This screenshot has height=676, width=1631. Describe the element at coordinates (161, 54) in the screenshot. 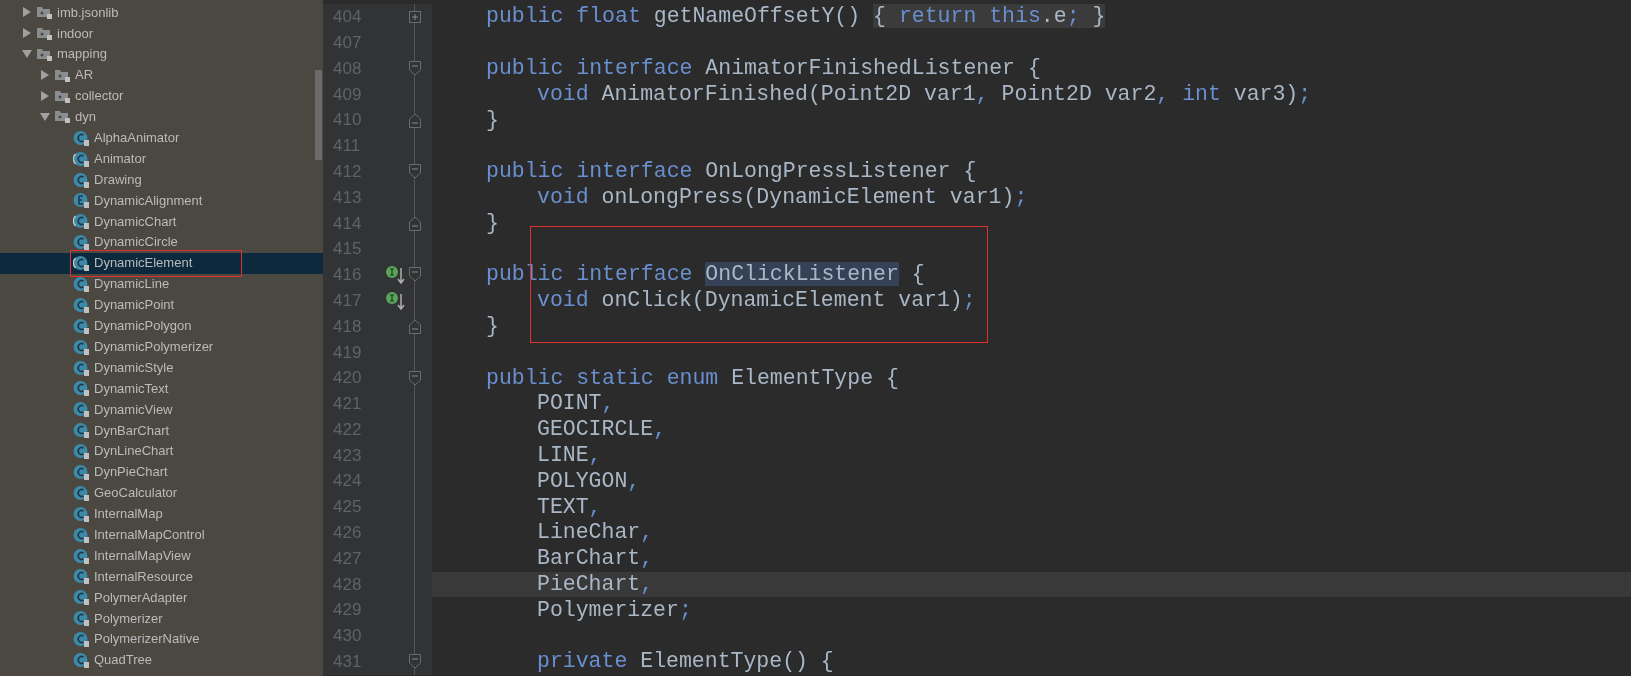

I see `tree-item: mapping` at that location.